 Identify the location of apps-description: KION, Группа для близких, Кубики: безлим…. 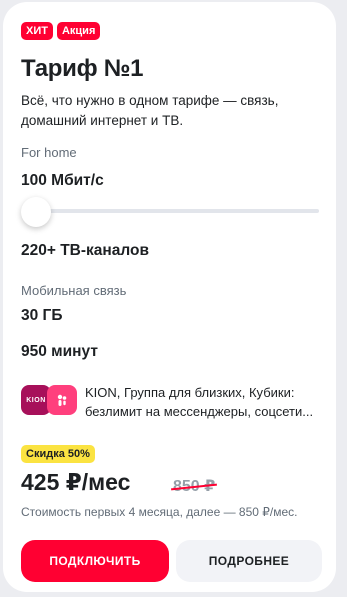
(199, 402).